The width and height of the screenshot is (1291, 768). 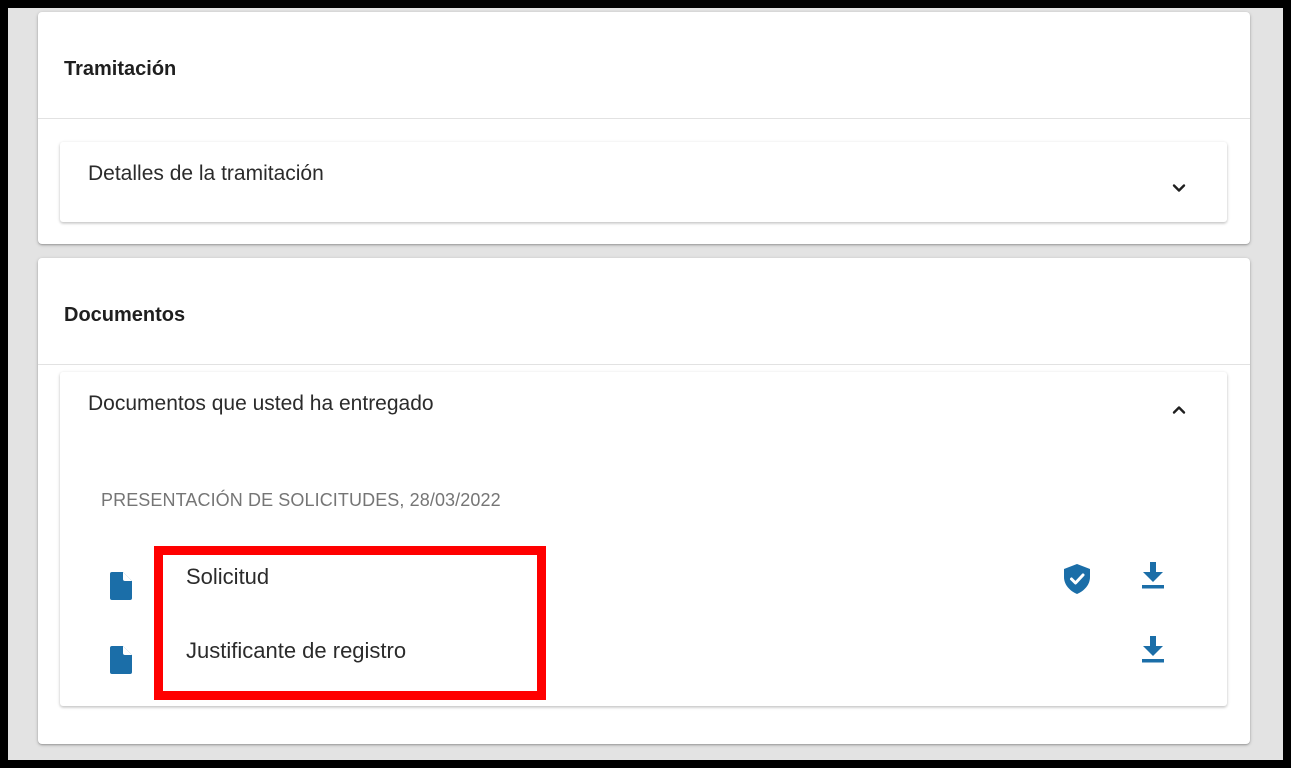 I want to click on documentos-card-header: Documentos, so click(x=644, y=311).